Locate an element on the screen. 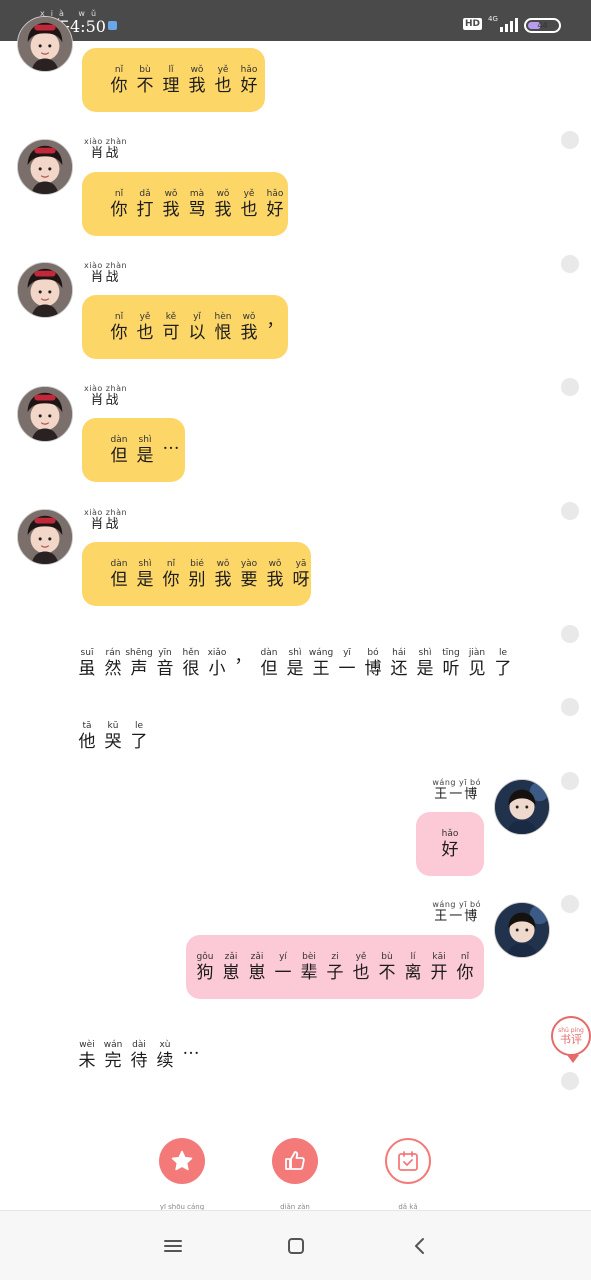 This screenshot has width=591, height=1280. char-pinyin: bó is located at coordinates (373, 653).